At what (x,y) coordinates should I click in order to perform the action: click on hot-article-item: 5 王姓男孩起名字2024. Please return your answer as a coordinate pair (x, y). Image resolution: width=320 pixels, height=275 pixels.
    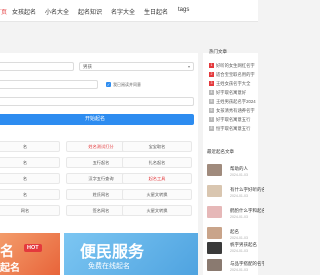
    Looking at the image, I should click on (235, 103).